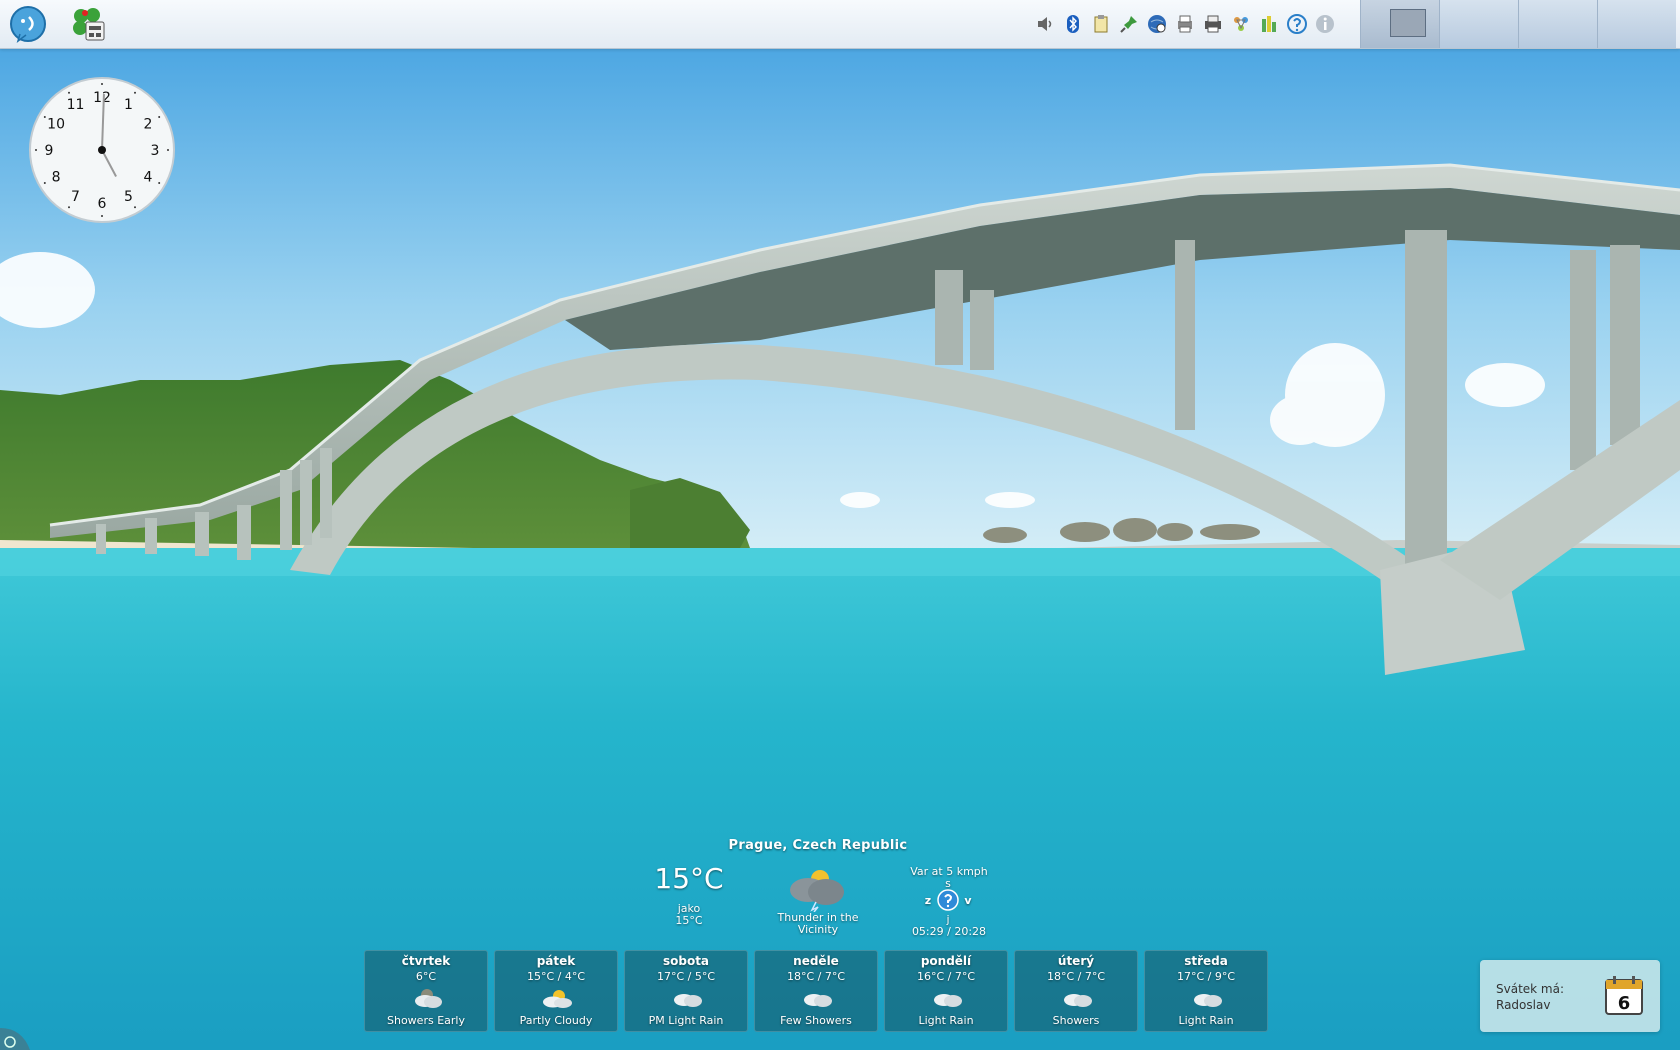  Describe the element at coordinates (1408, 23) in the screenshot. I see `pager-window-thumb` at that location.